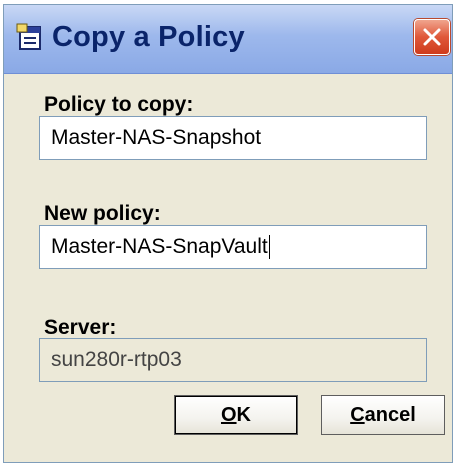 This screenshot has width=458, height=468. Describe the element at coordinates (29, 37) in the screenshot. I see `window-icon` at that location.